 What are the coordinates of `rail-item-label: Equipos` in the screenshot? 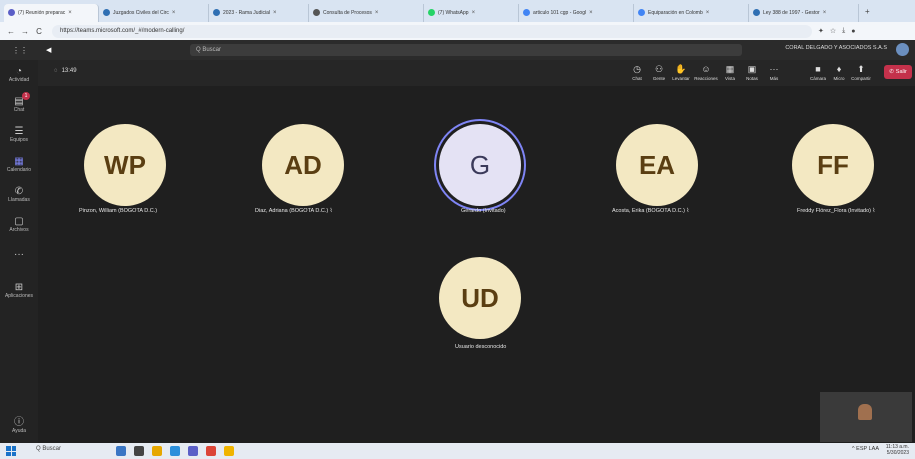 It's located at (19, 140).